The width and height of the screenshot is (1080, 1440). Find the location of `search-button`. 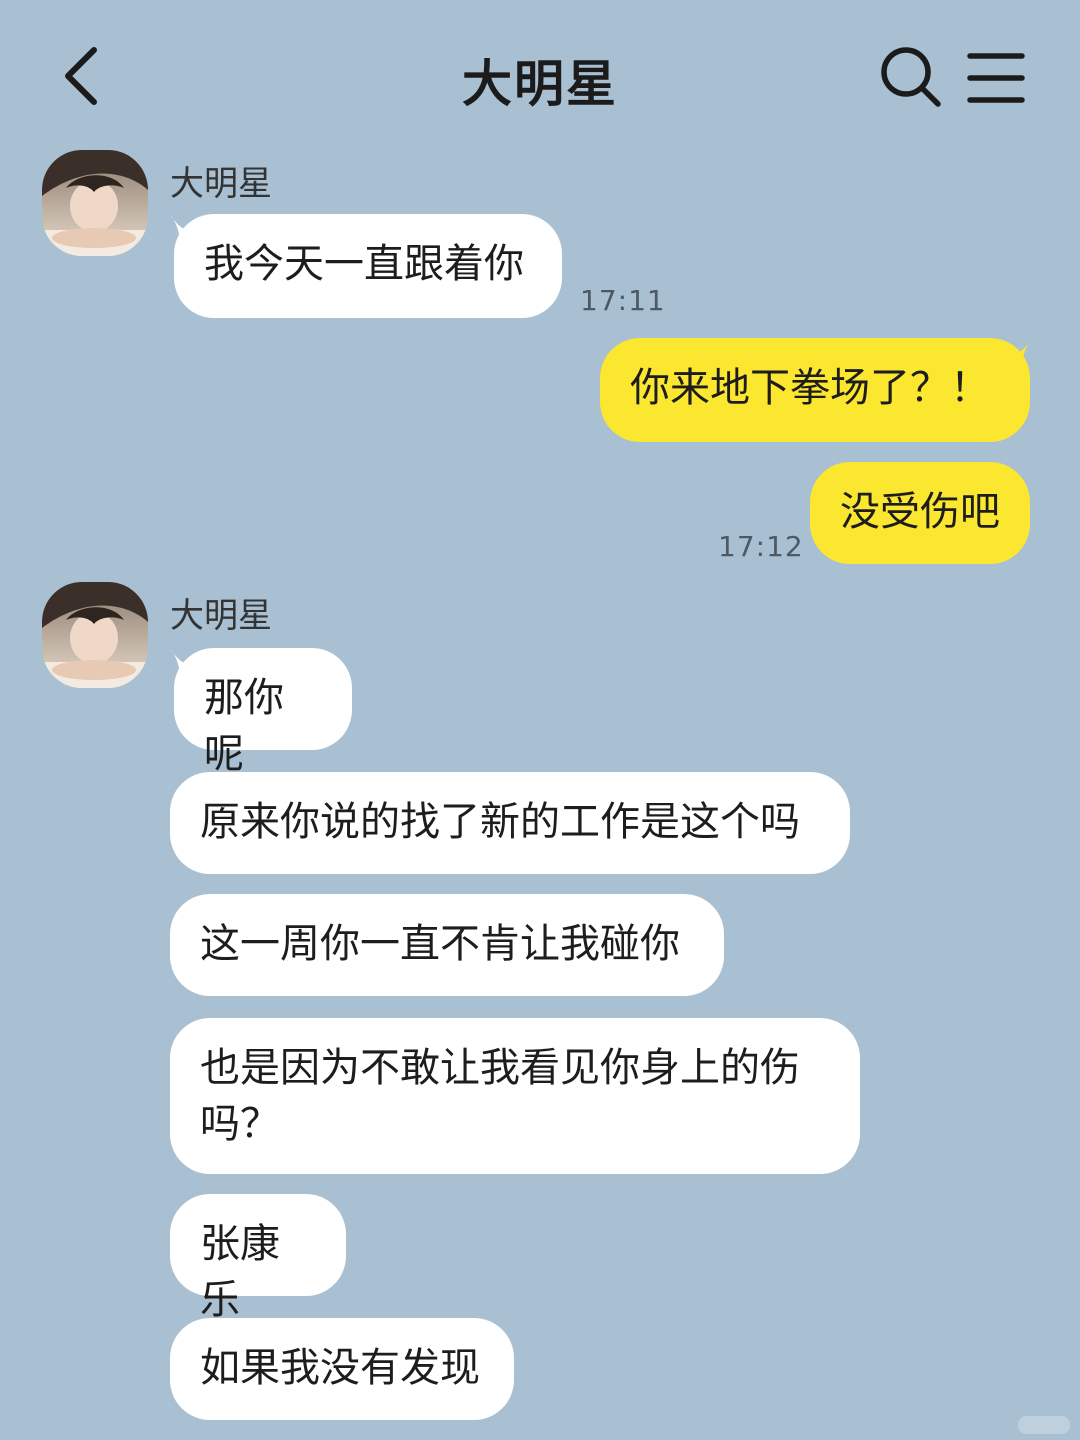

search-button is located at coordinates (911, 77).